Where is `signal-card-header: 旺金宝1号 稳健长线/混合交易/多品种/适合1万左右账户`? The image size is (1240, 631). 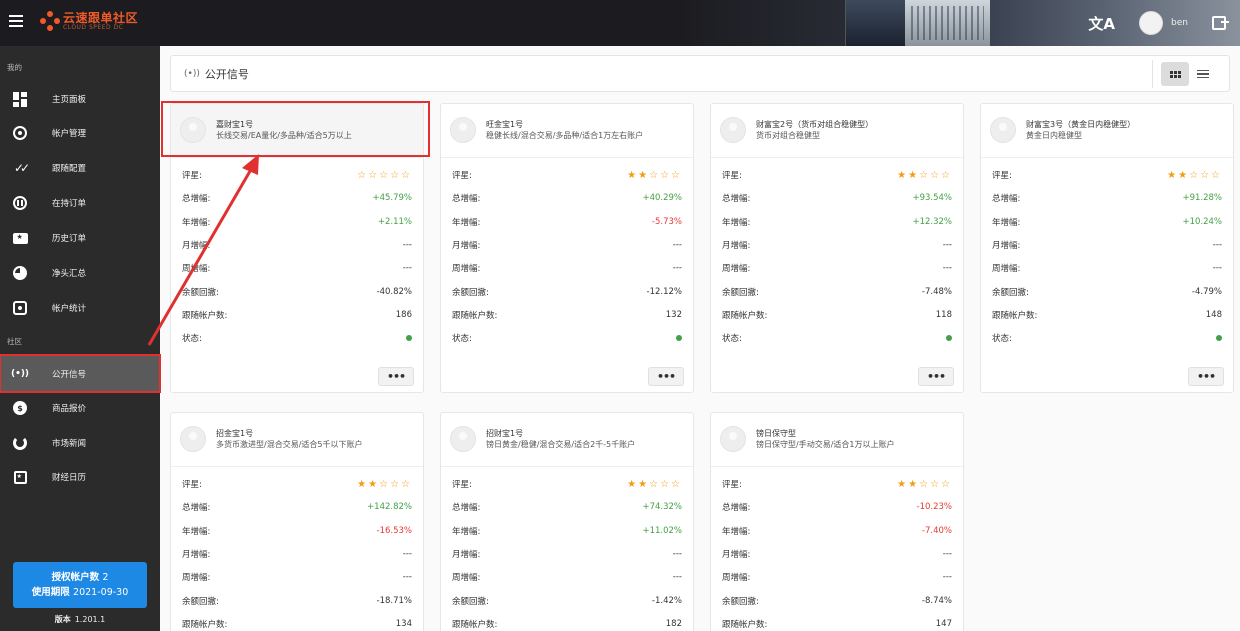
signal-card-header: 旺金宝1号 稳健长线/混合交易/多品种/适合1万左右账户 is located at coordinates (567, 130).